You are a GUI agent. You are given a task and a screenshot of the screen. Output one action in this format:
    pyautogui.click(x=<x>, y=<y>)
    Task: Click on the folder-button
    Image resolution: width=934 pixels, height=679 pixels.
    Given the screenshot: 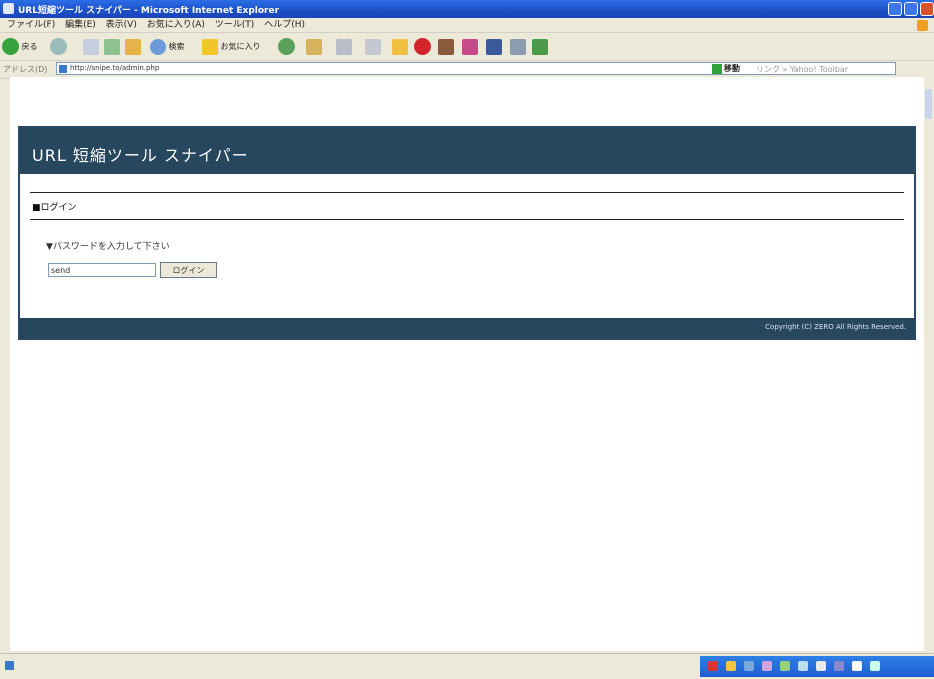 What is the action you would take?
    pyautogui.click(x=400, y=46)
    